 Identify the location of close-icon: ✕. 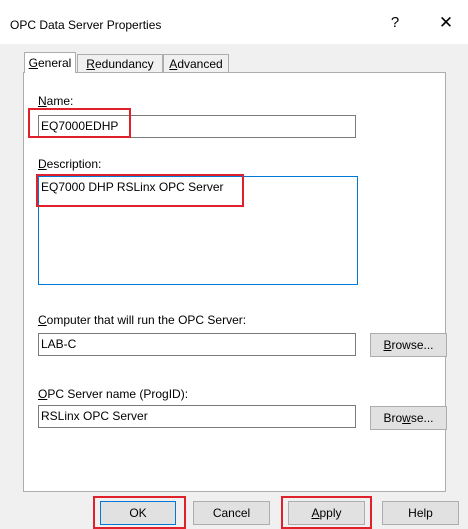
(446, 23).